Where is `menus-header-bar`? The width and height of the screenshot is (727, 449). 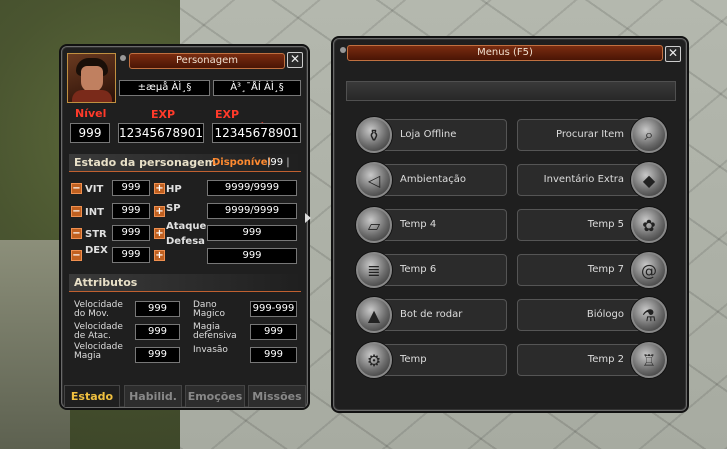
menus-header-bar is located at coordinates (511, 91).